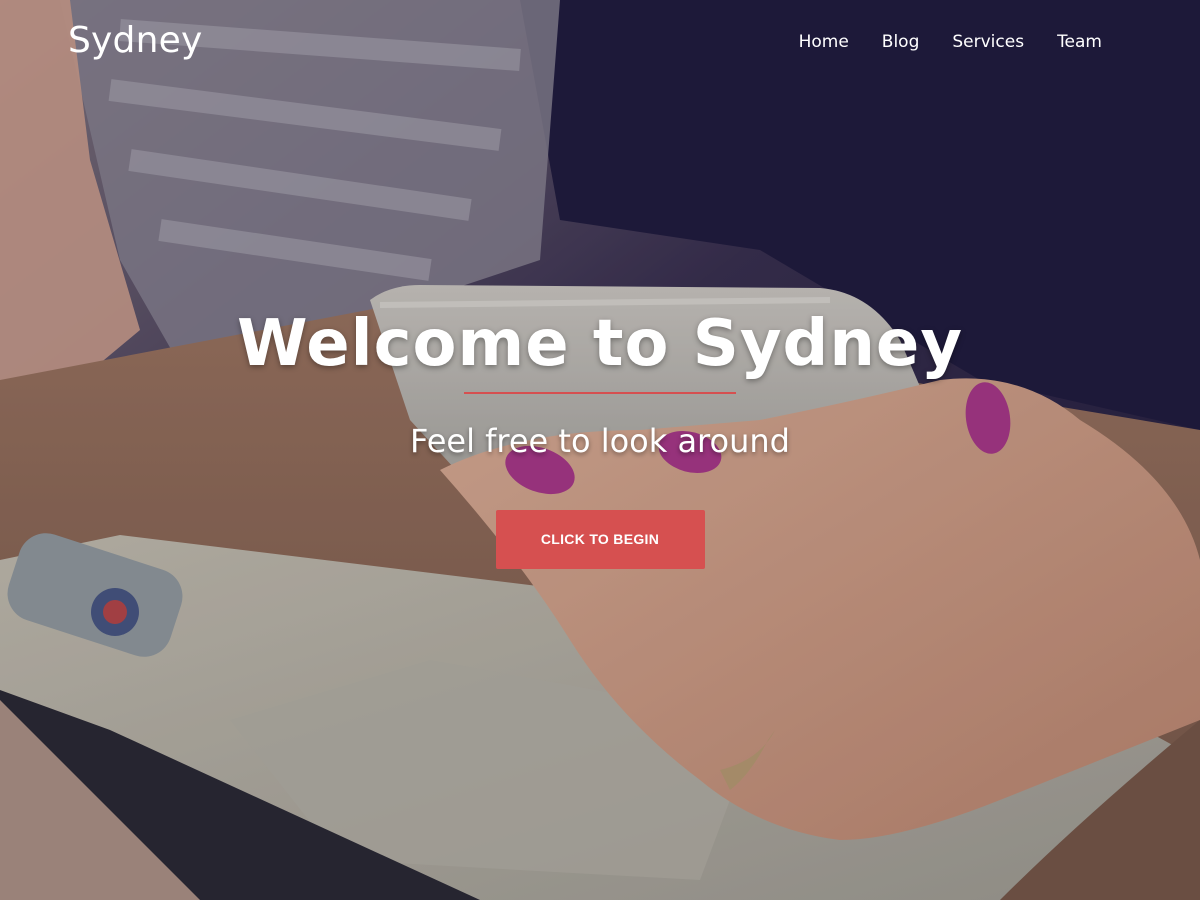 Image resolution: width=1200 pixels, height=900 pixels. What do you see at coordinates (600, 43) in the screenshot?
I see `site-header: Sydney Home Blog Services Team` at bounding box center [600, 43].